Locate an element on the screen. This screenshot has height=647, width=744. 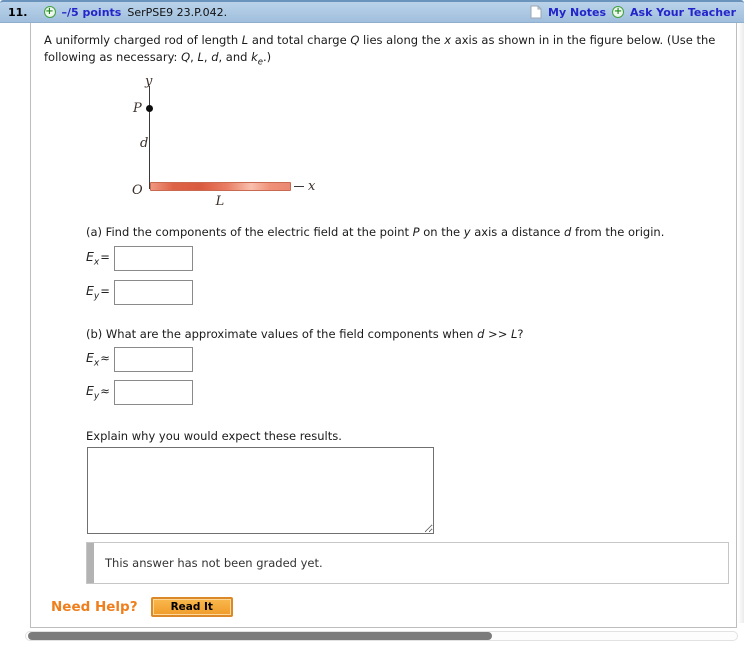
ey-label: Ey= is located at coordinates (100, 292).